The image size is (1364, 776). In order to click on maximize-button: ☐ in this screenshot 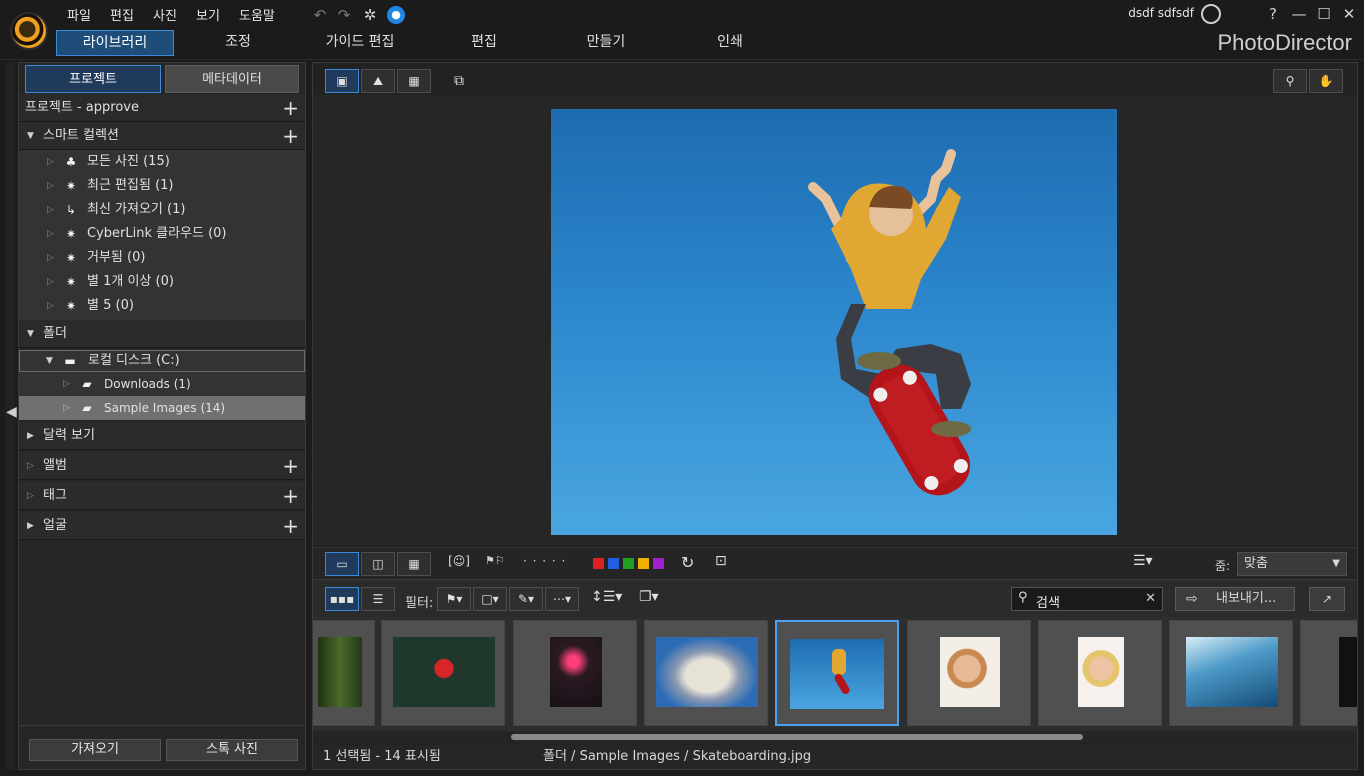, I will do `click(1324, 14)`.